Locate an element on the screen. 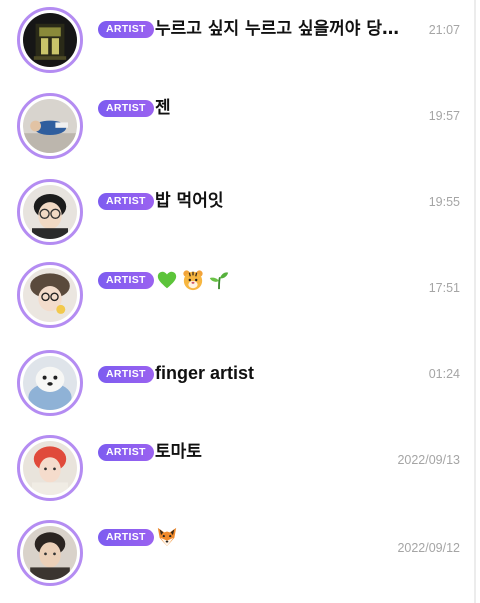 The width and height of the screenshot is (480, 603). album-cover-avatar is located at coordinates (50, 40).